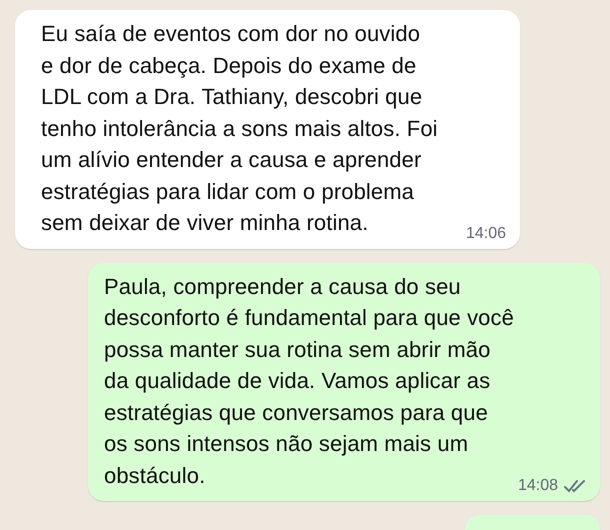  What do you see at coordinates (486, 233) in the screenshot?
I see `message-time: 14:06` at bounding box center [486, 233].